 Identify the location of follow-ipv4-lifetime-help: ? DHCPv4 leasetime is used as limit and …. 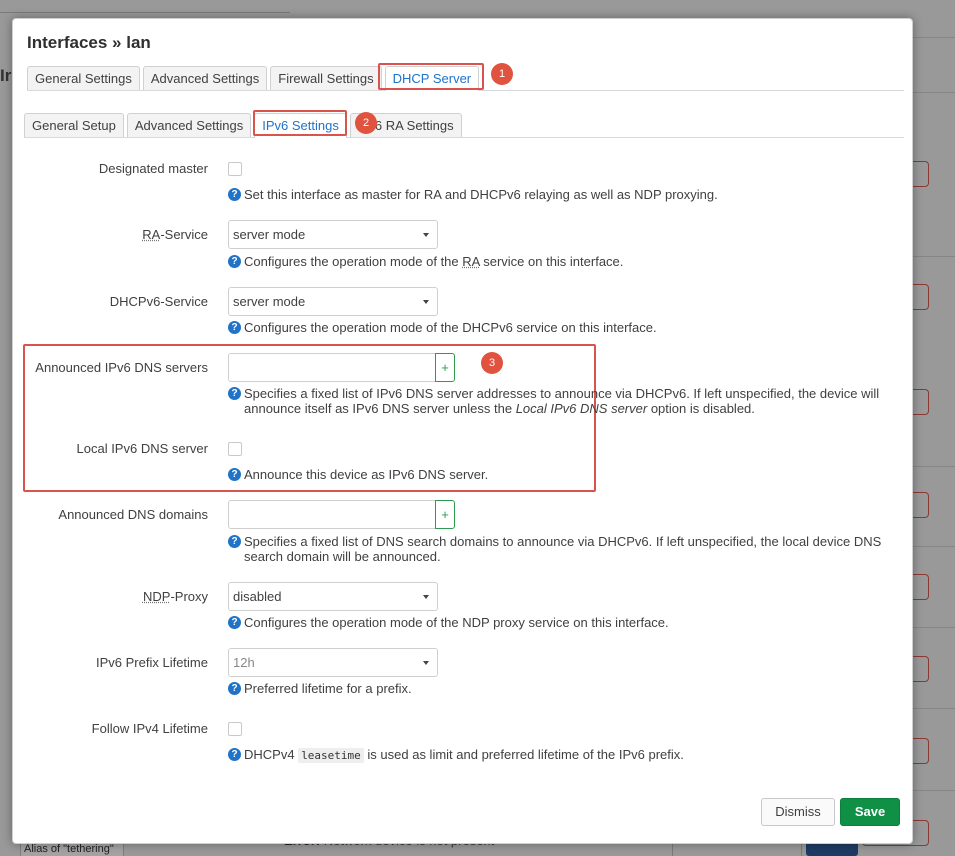
(456, 755).